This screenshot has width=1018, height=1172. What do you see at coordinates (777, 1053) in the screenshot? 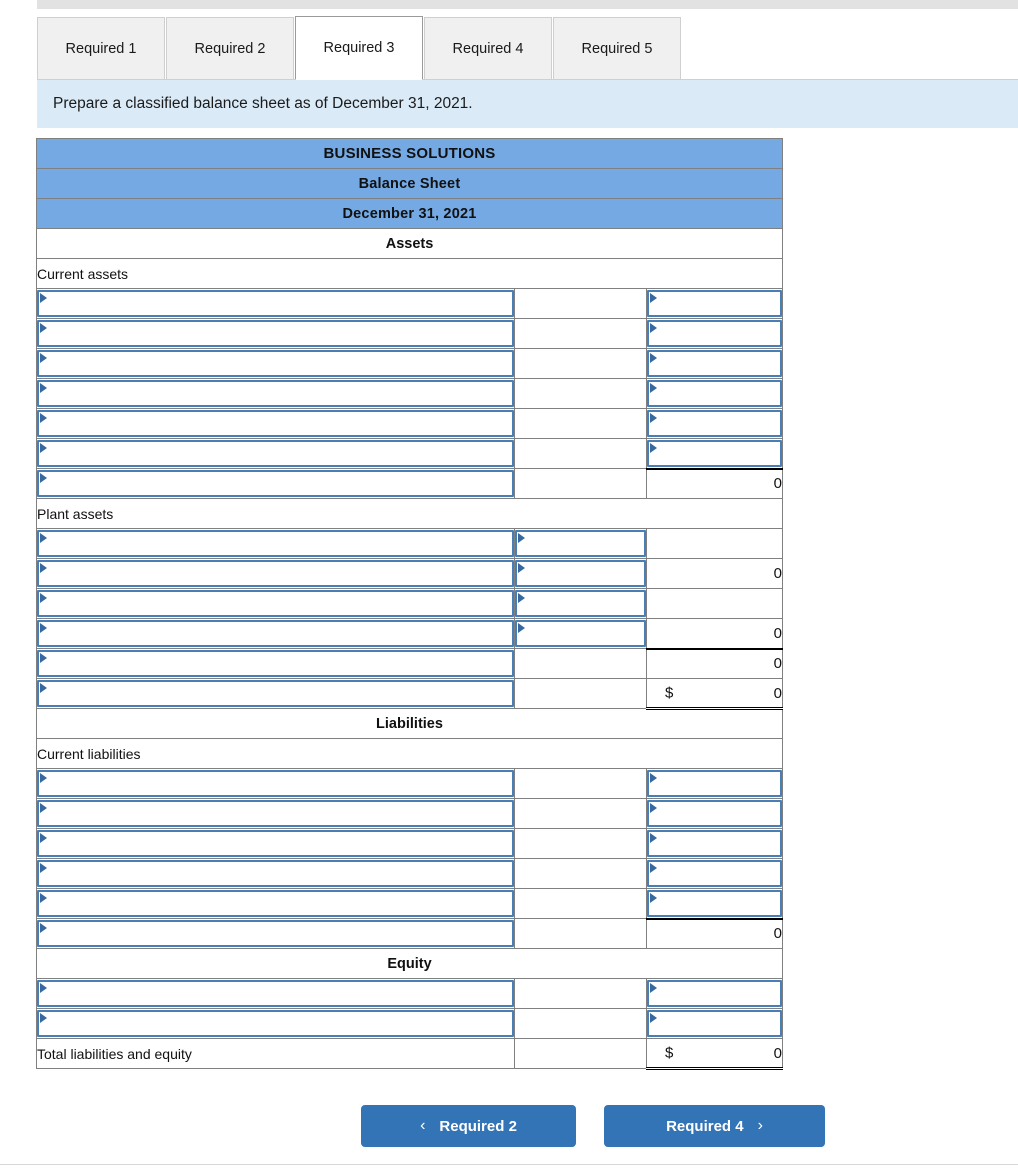
I see `total-liabilities-equity-value: 0` at bounding box center [777, 1053].